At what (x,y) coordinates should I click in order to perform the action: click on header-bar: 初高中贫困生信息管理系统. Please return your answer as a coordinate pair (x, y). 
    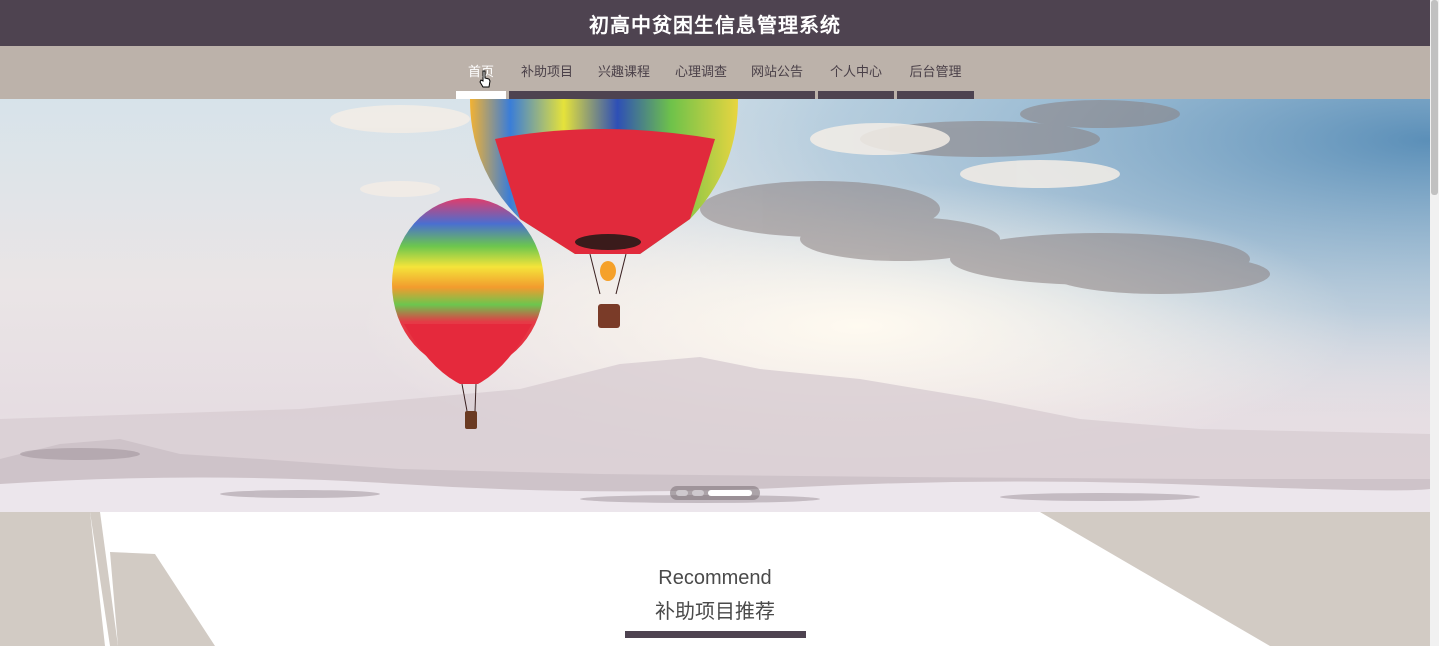
    Looking at the image, I should click on (715, 23).